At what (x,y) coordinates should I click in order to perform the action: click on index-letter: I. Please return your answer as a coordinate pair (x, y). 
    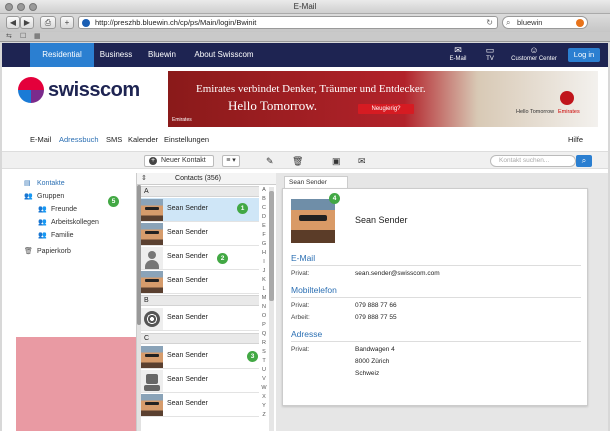
    Looking at the image, I should click on (264, 262).